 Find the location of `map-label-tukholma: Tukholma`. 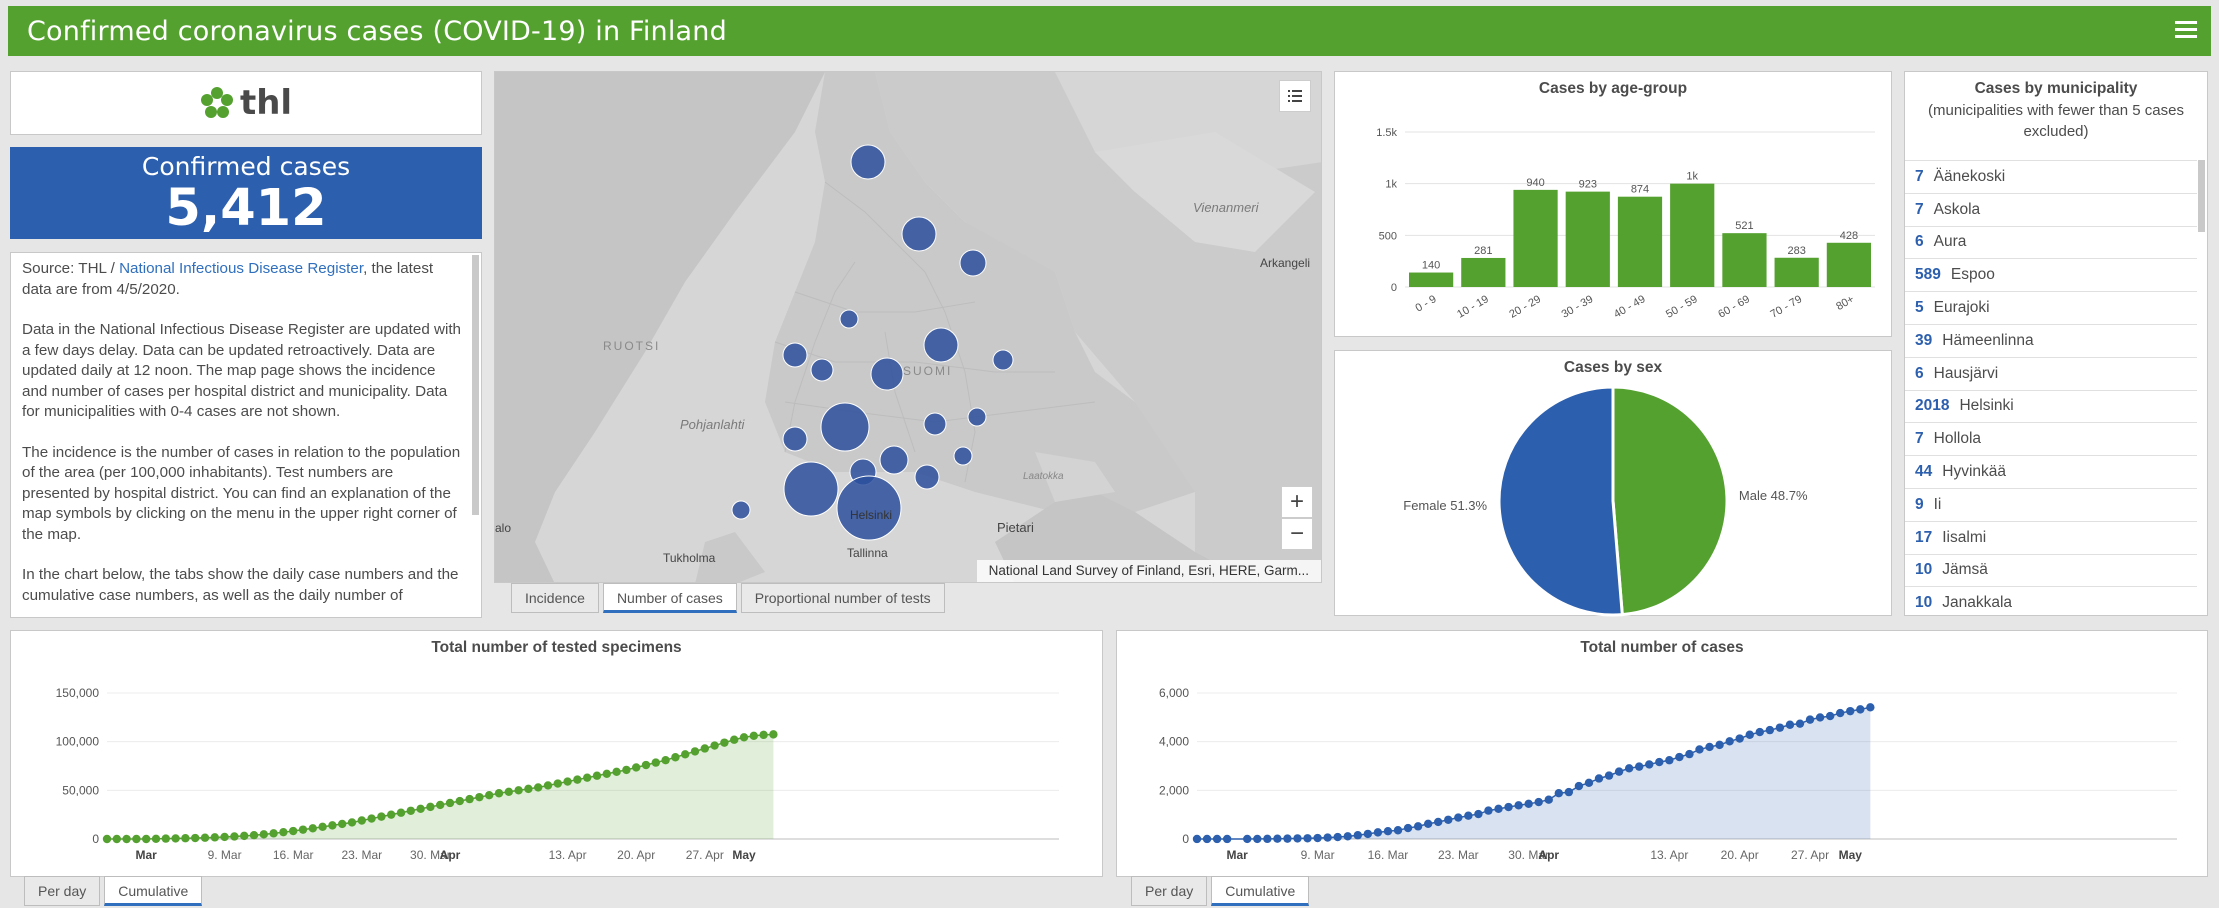

map-label-tukholma: Tukholma is located at coordinates (689, 558).